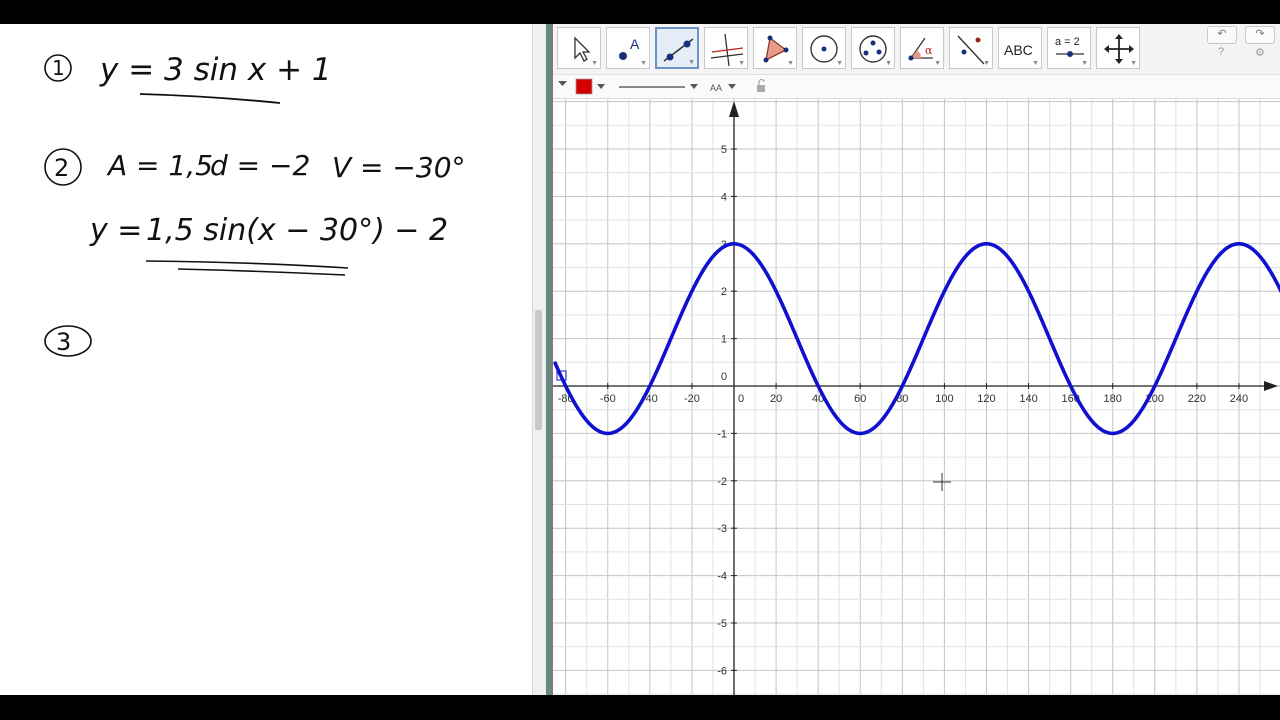 The width and height of the screenshot is (1280, 720). What do you see at coordinates (210, 98) in the screenshot?
I see `note-1-underline` at bounding box center [210, 98].